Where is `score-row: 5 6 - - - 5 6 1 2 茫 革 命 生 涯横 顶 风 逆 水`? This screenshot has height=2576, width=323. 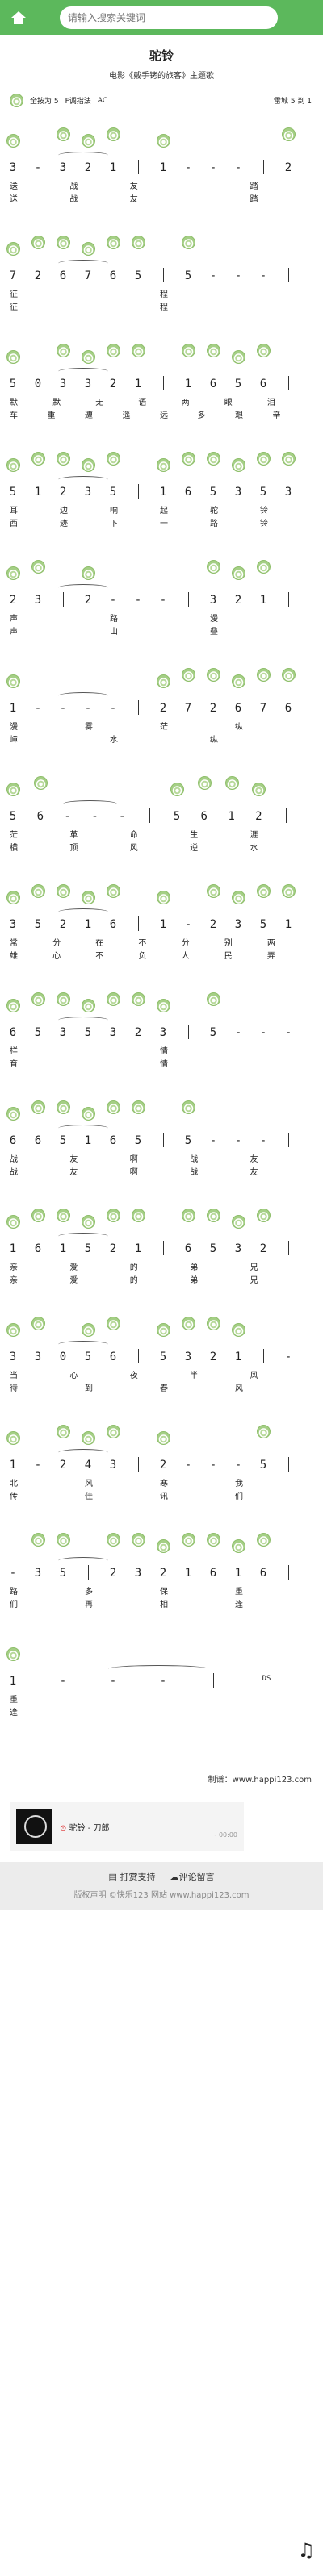 score-row: 5 6 - - - 5 6 1 2 茫 革 命 生 涯横 顶 风 逆 水 is located at coordinates (161, 815).